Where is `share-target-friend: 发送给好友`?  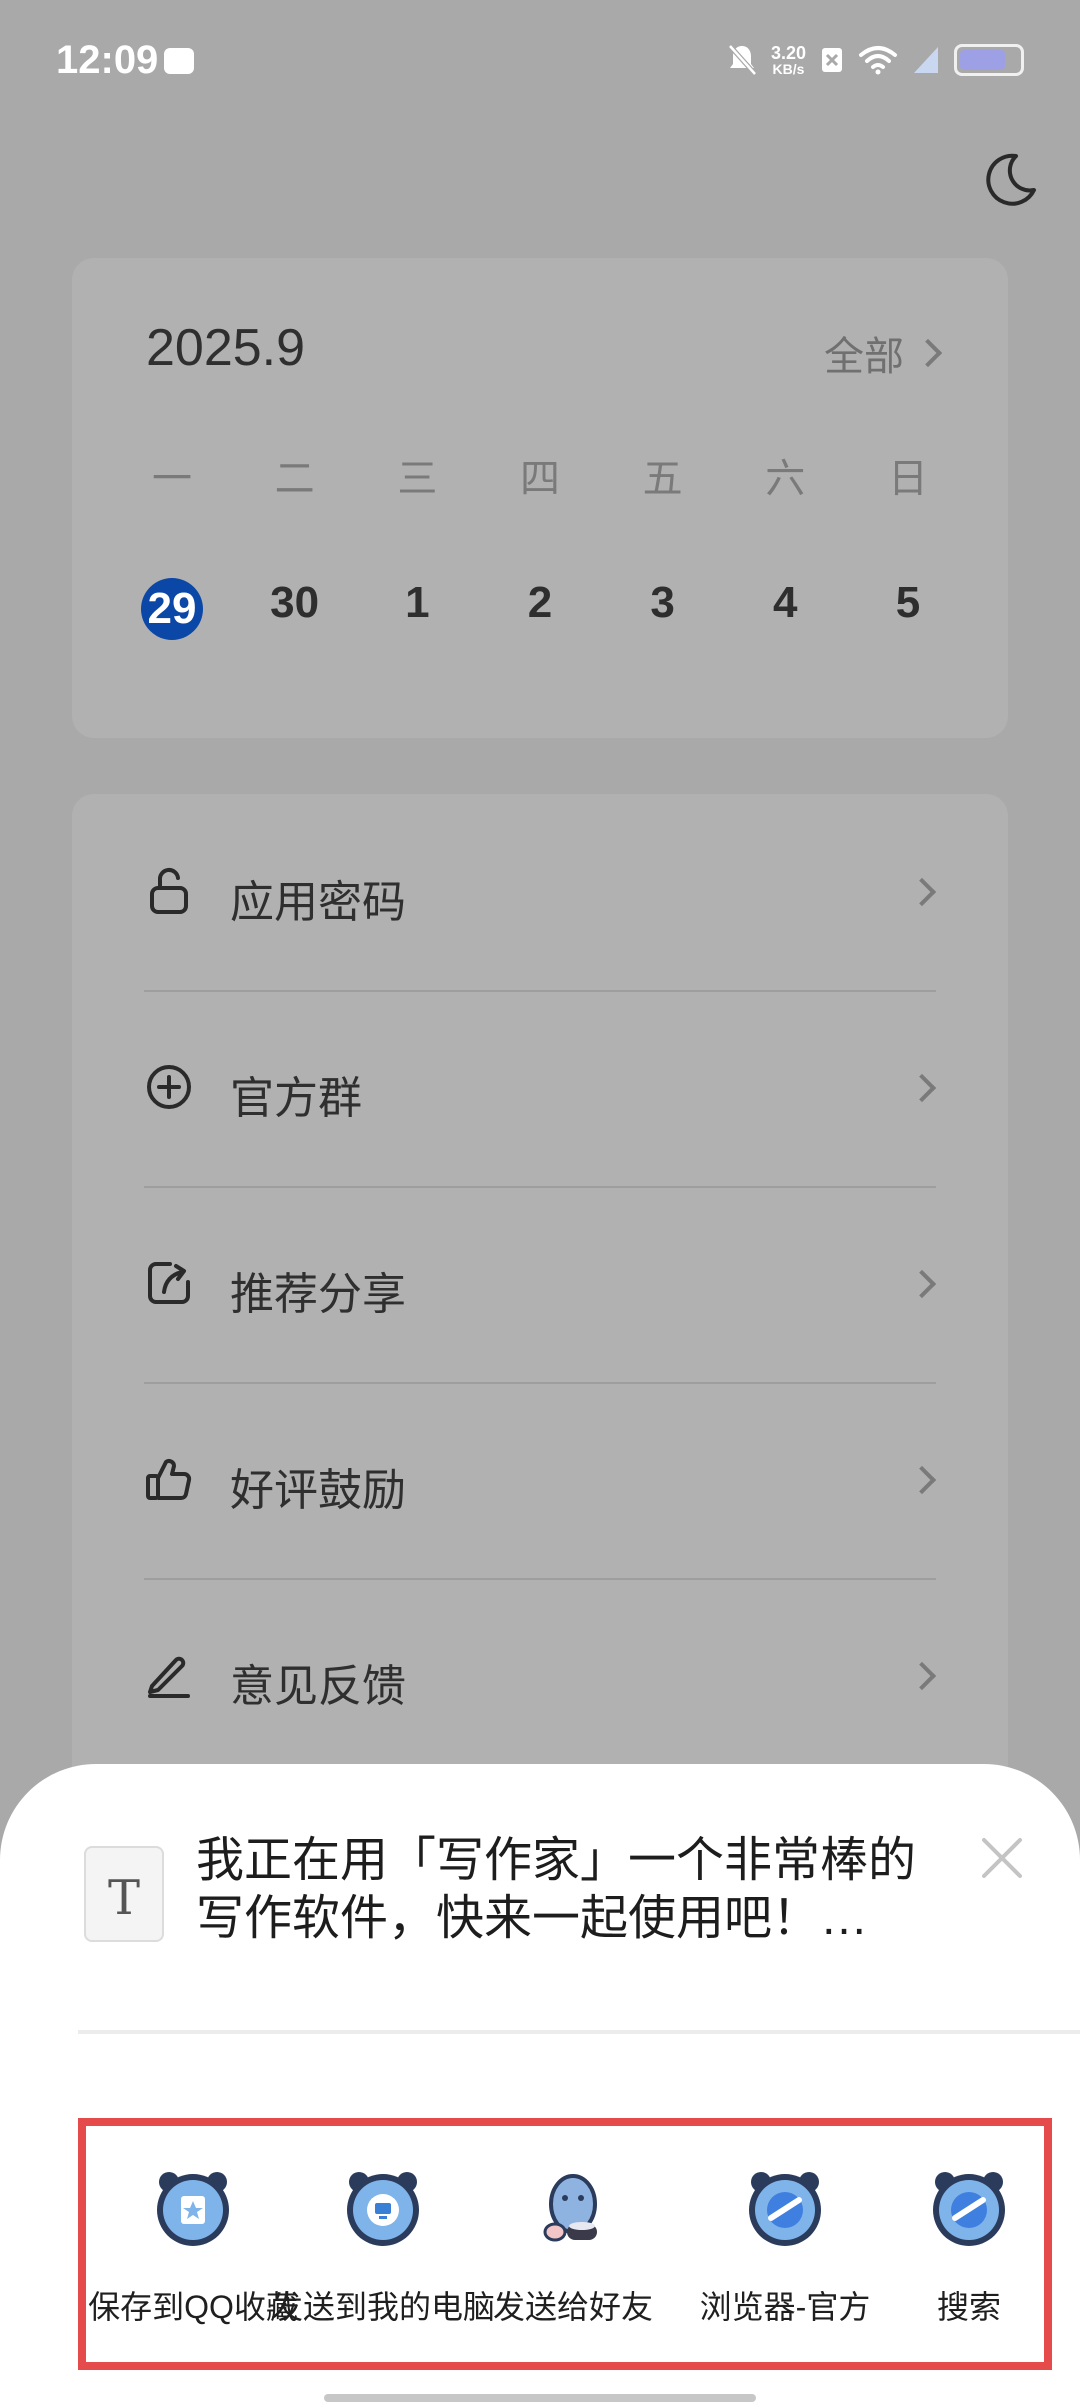 share-target-friend: 发送给好友 is located at coordinates (573, 2244).